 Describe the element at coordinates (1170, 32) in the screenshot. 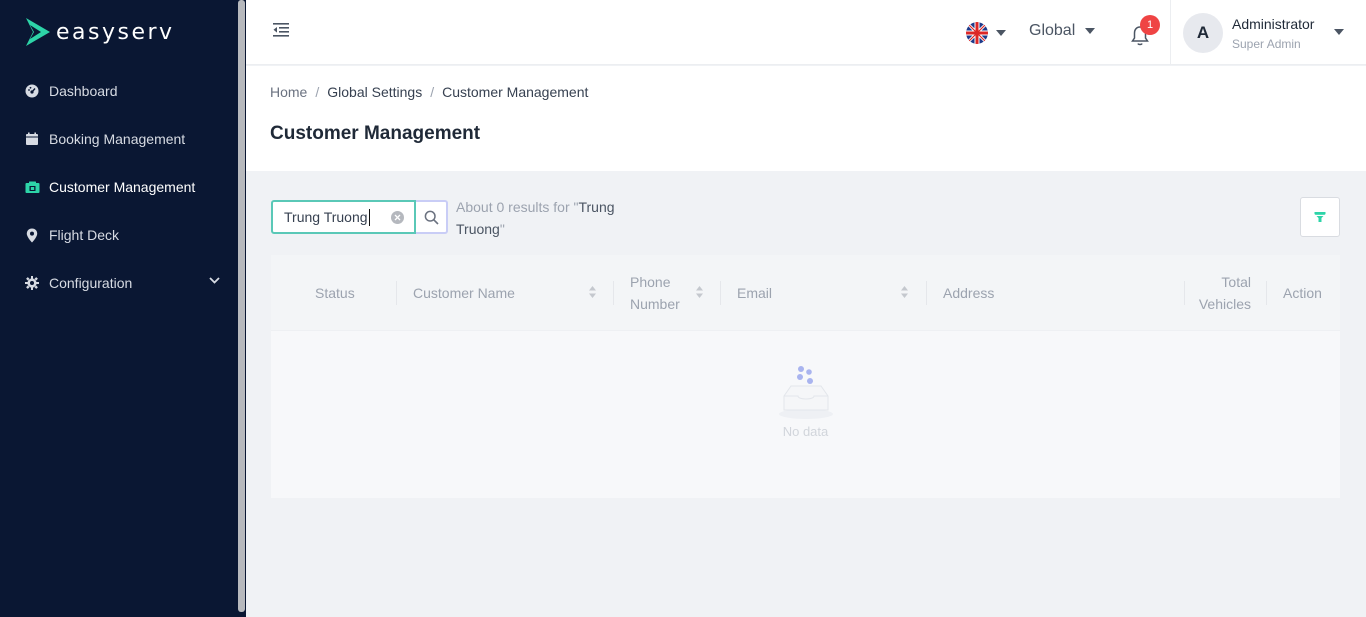

I see `topbar-divider` at that location.